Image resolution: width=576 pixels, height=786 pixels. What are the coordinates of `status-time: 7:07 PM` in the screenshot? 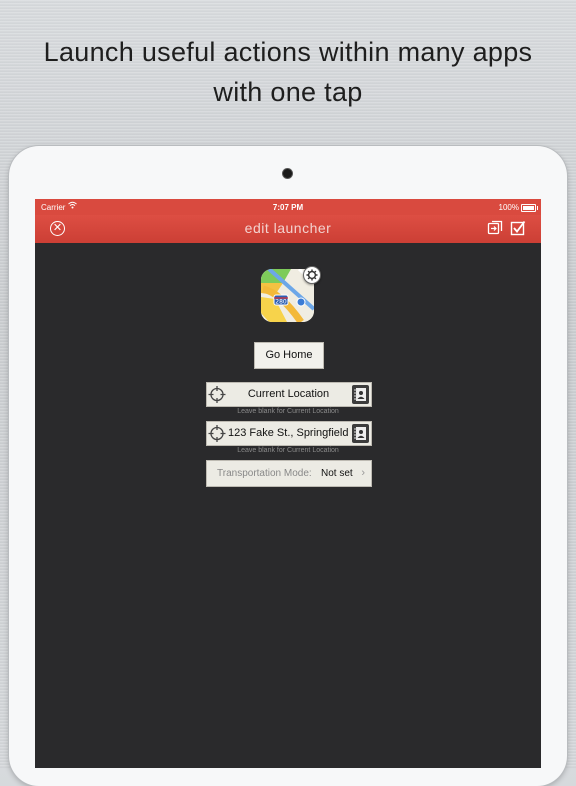 It's located at (288, 207).